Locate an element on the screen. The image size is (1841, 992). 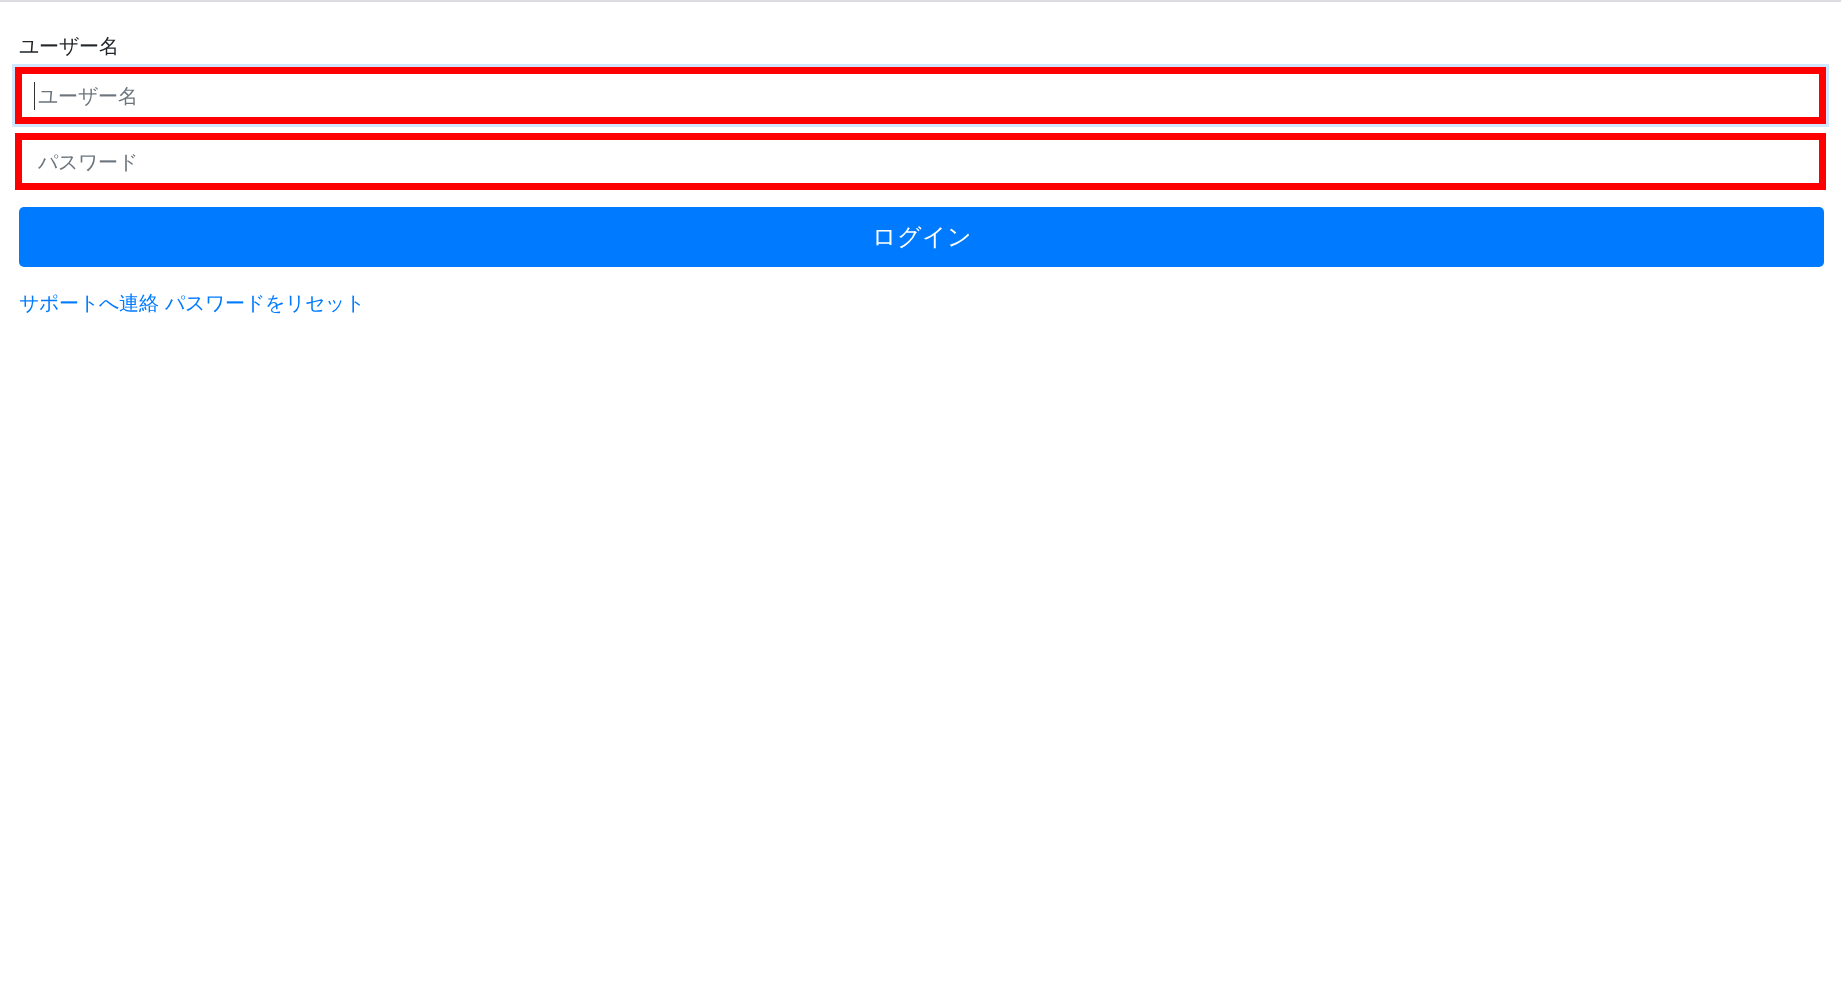
text-cursor-icon is located at coordinates (34, 96).